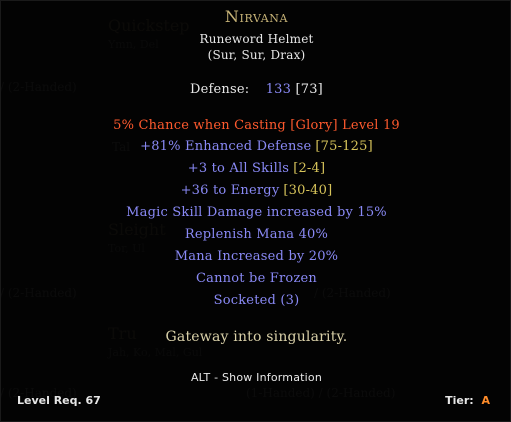 Image resolution: width=511 pixels, height=422 pixels. What do you see at coordinates (226, 146) in the screenshot?
I see `mod-text: +81% Enhanced Defense` at bounding box center [226, 146].